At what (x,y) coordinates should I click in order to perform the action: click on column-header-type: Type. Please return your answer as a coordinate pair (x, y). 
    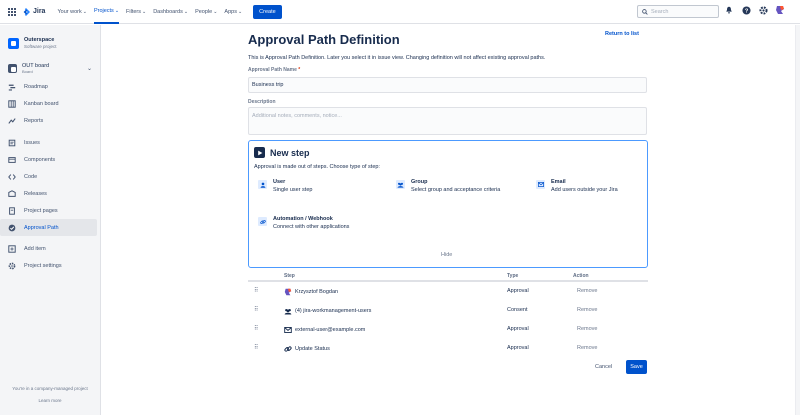
    Looking at the image, I should click on (513, 276).